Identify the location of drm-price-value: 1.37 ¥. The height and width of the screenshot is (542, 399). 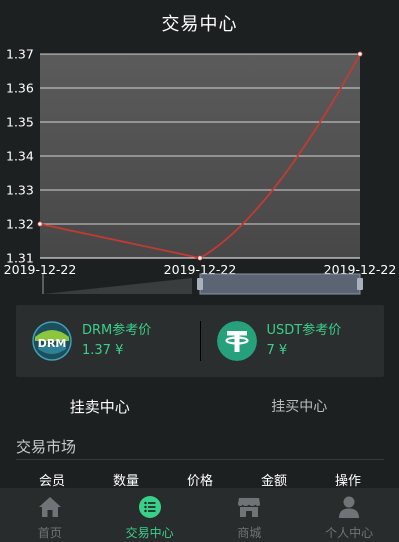
(103, 350).